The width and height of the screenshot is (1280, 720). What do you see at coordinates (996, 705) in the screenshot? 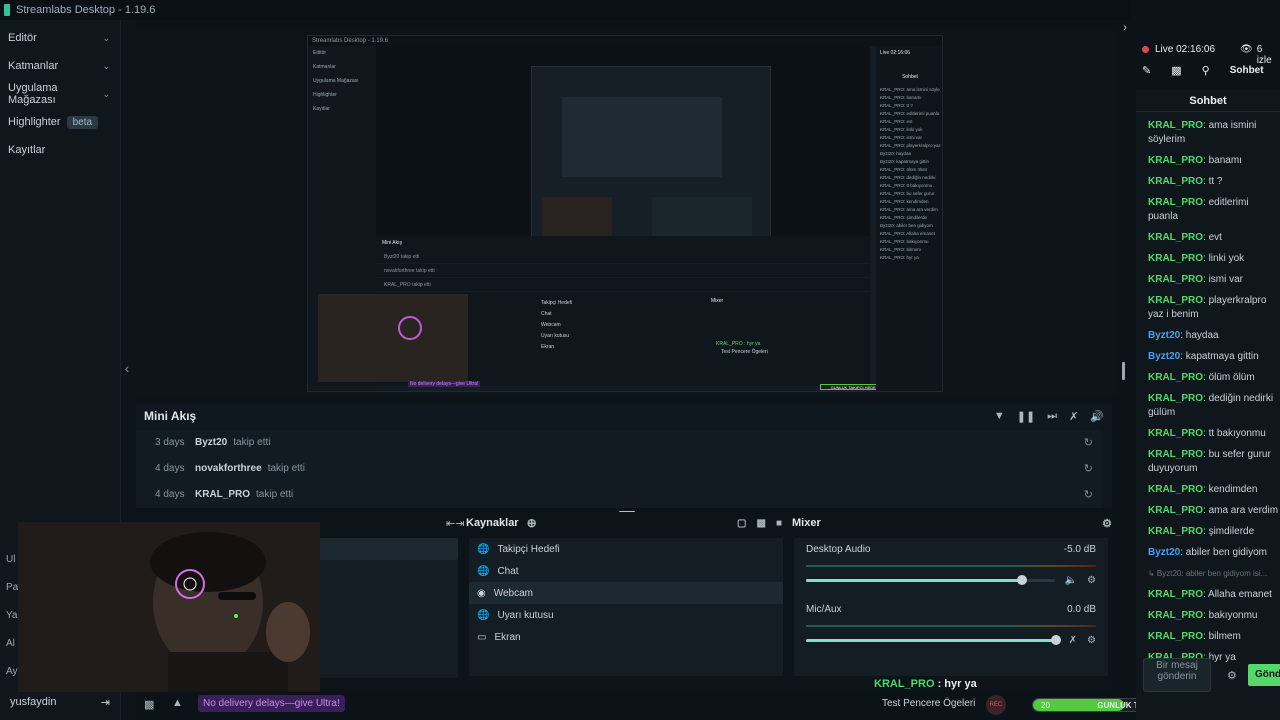
I see `record-button: REC` at bounding box center [996, 705].